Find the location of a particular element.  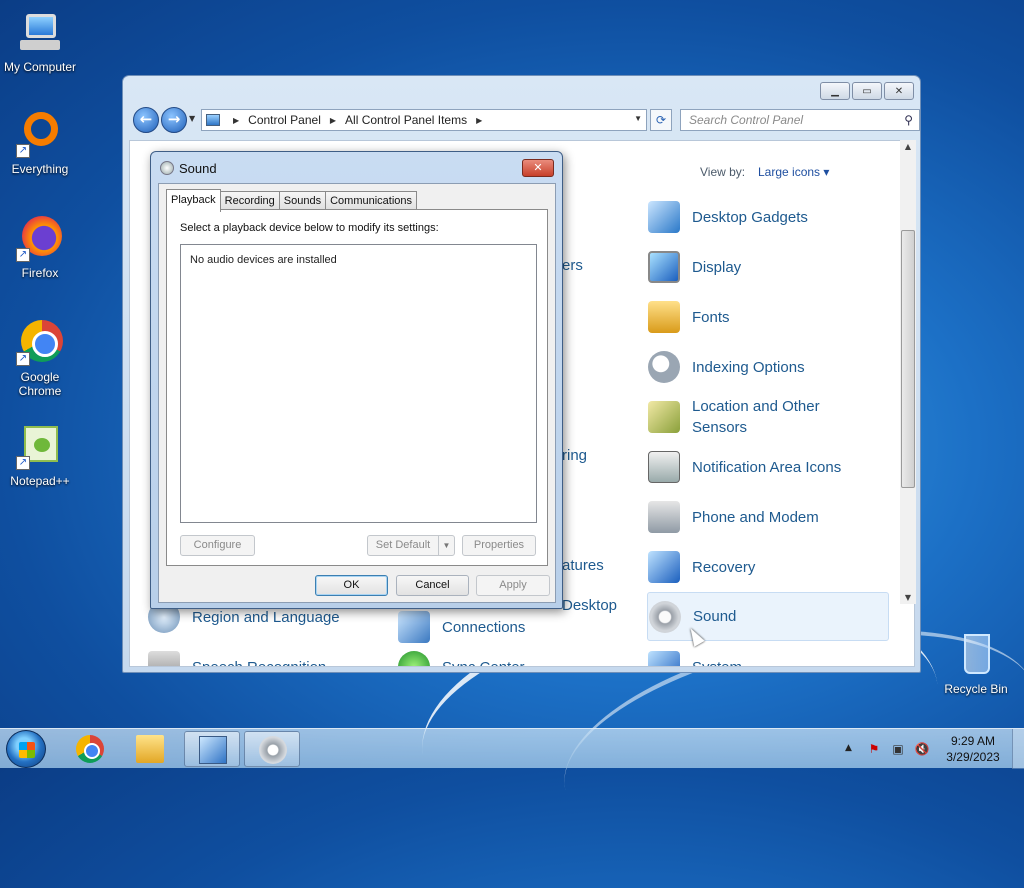

control-panel-icon is located at coordinates (213, 750).